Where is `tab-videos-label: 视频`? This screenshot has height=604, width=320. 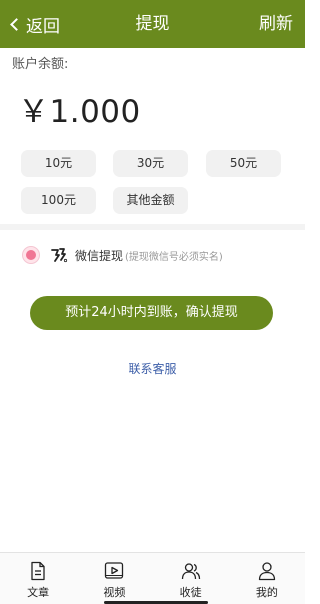
tab-videos-label: 视频 is located at coordinates (114, 592).